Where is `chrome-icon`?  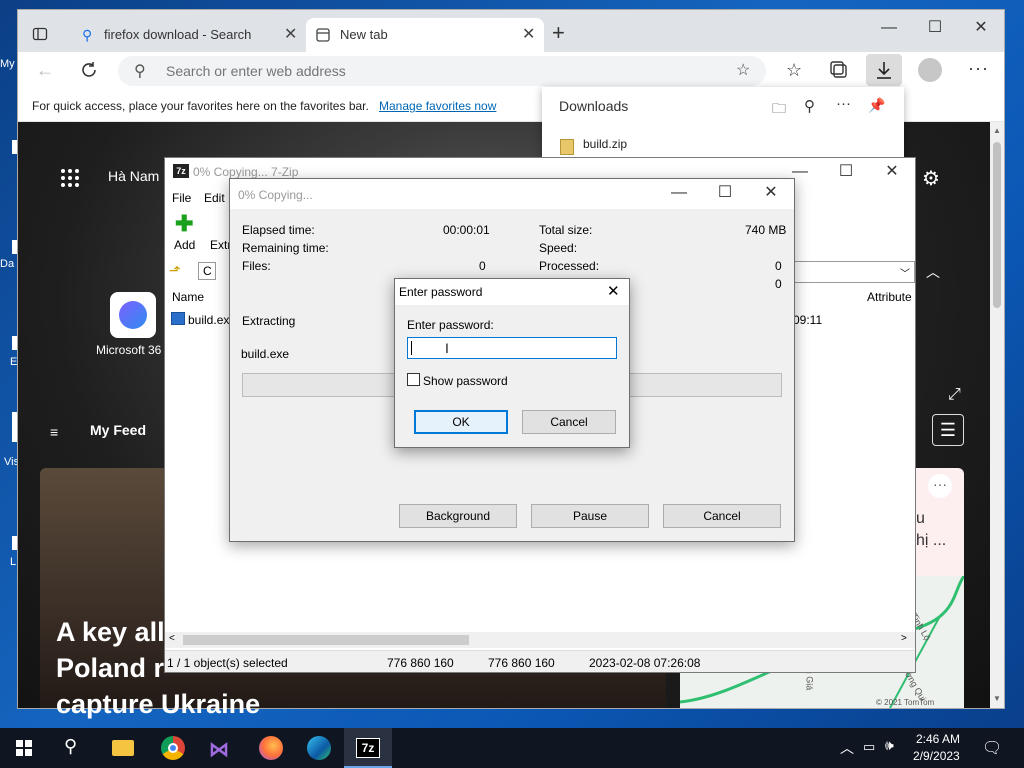
chrome-icon is located at coordinates (173, 748).